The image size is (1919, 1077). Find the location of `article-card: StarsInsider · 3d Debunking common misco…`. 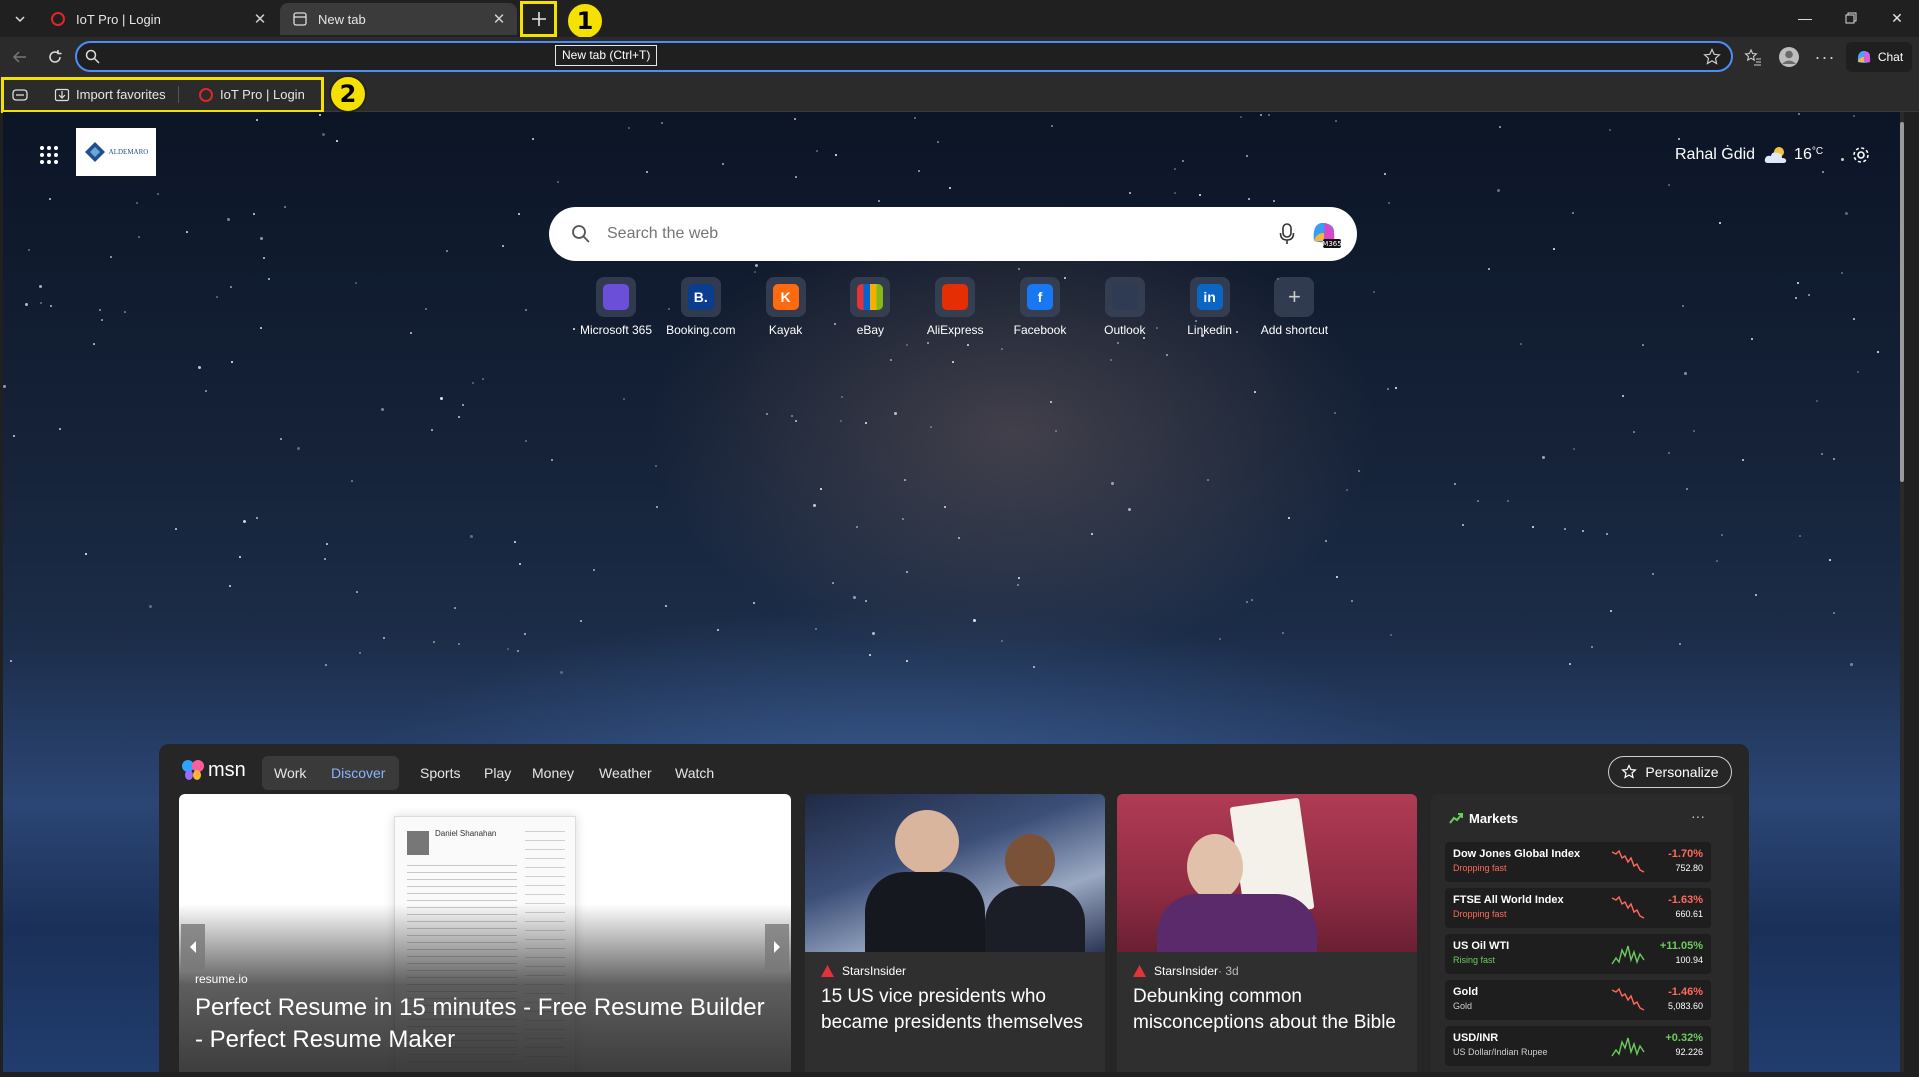

article-card: StarsInsider · 3d Debunking common misco… is located at coordinates (1267, 933).